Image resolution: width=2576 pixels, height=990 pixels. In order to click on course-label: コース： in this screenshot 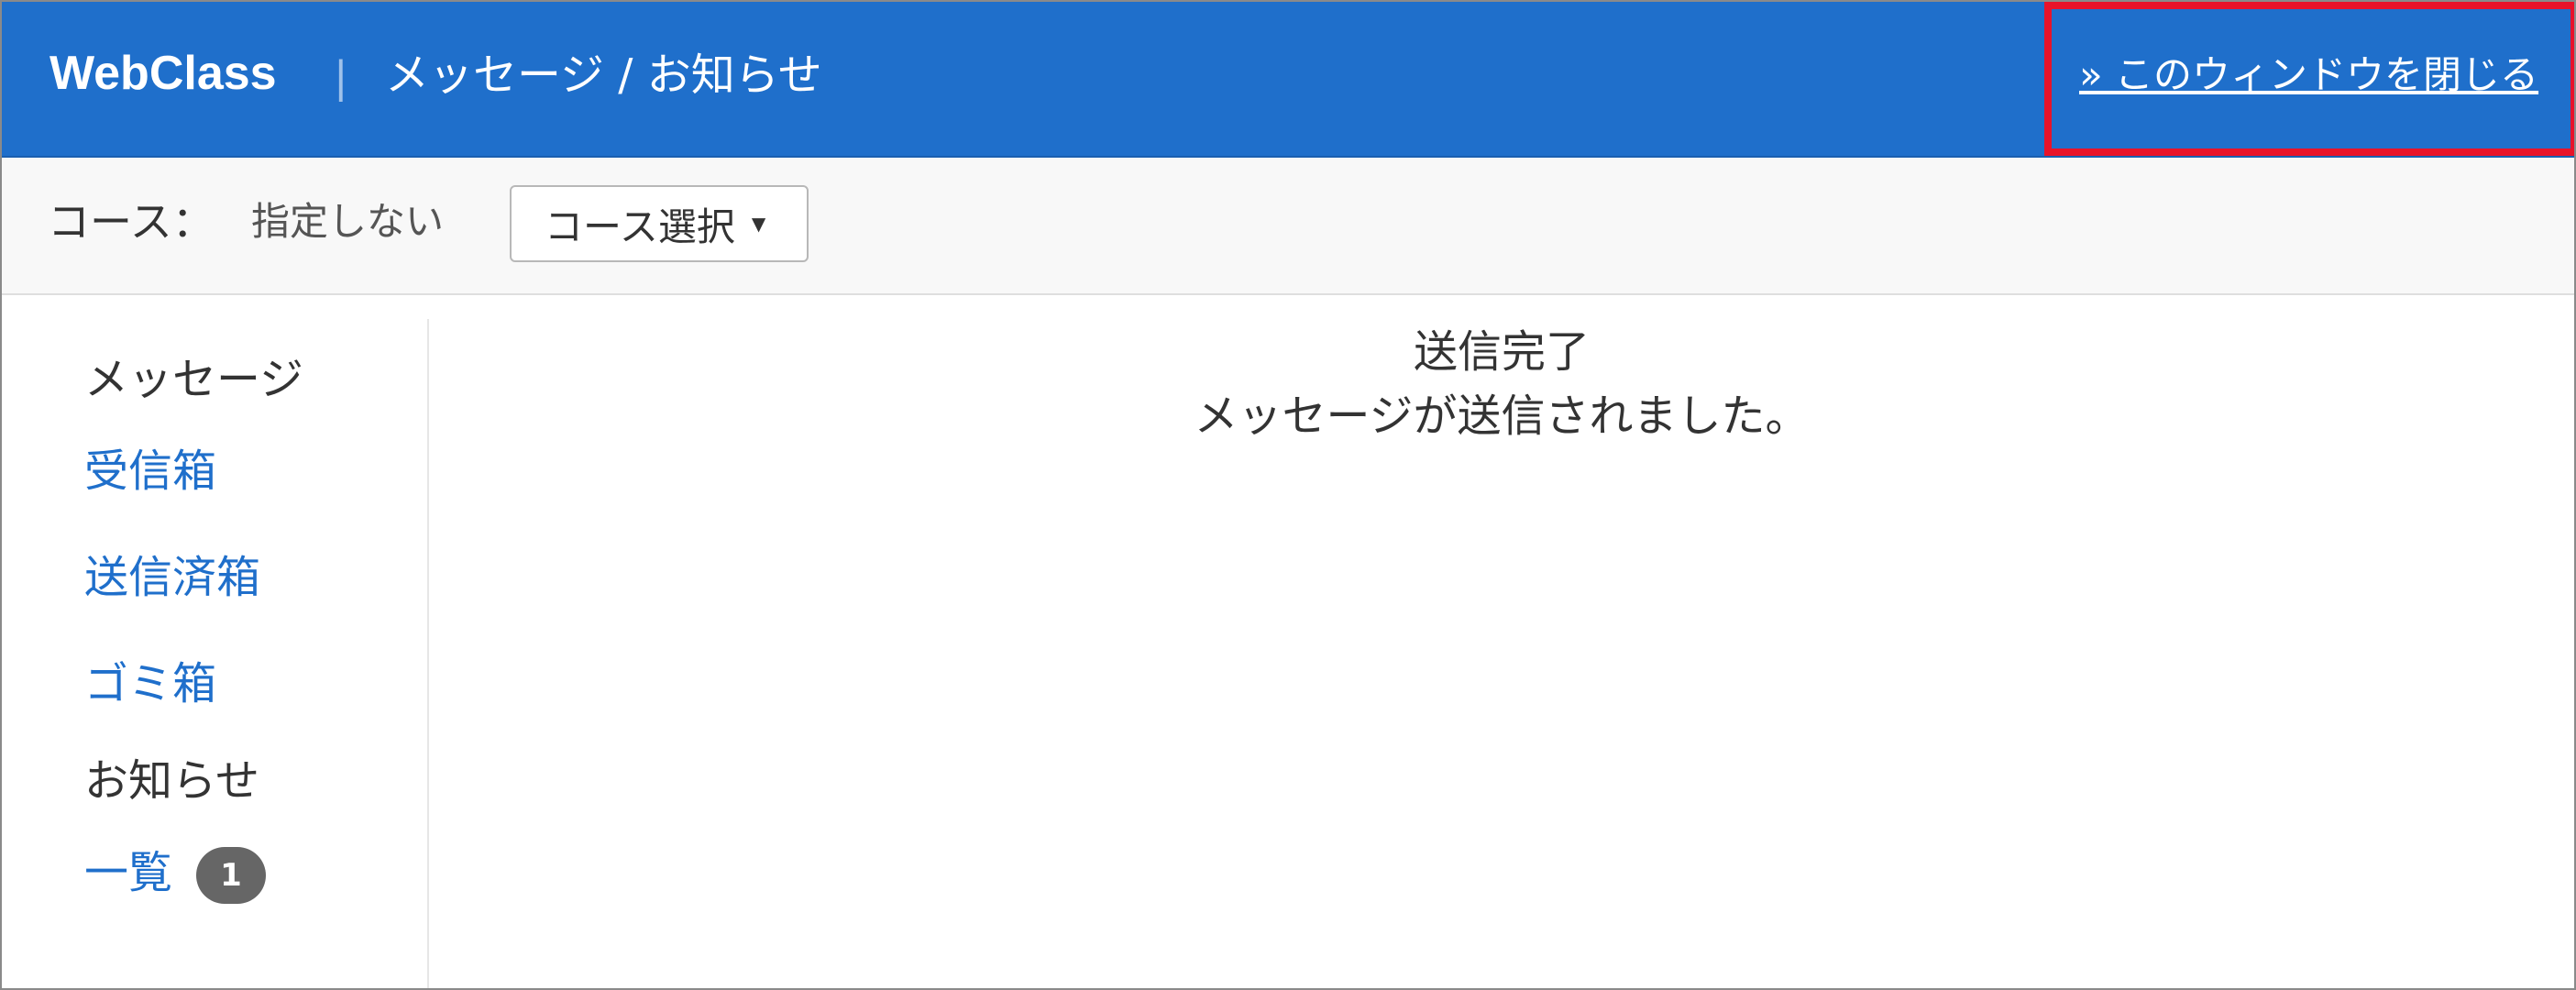, I will do `click(131, 222)`.